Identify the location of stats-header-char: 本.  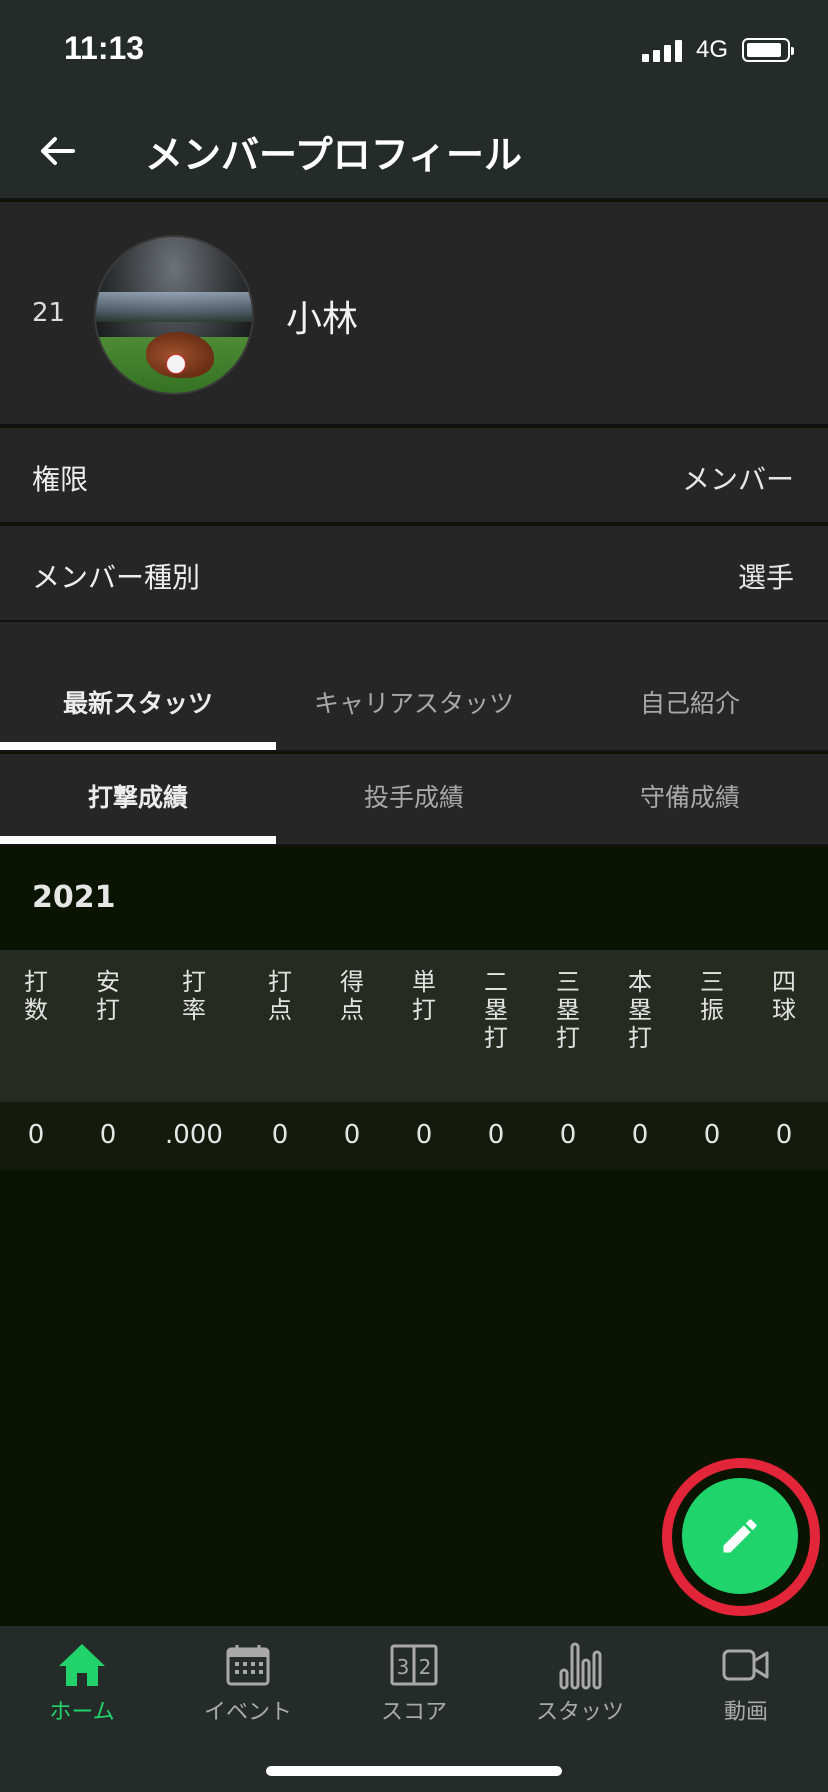
(640, 982).